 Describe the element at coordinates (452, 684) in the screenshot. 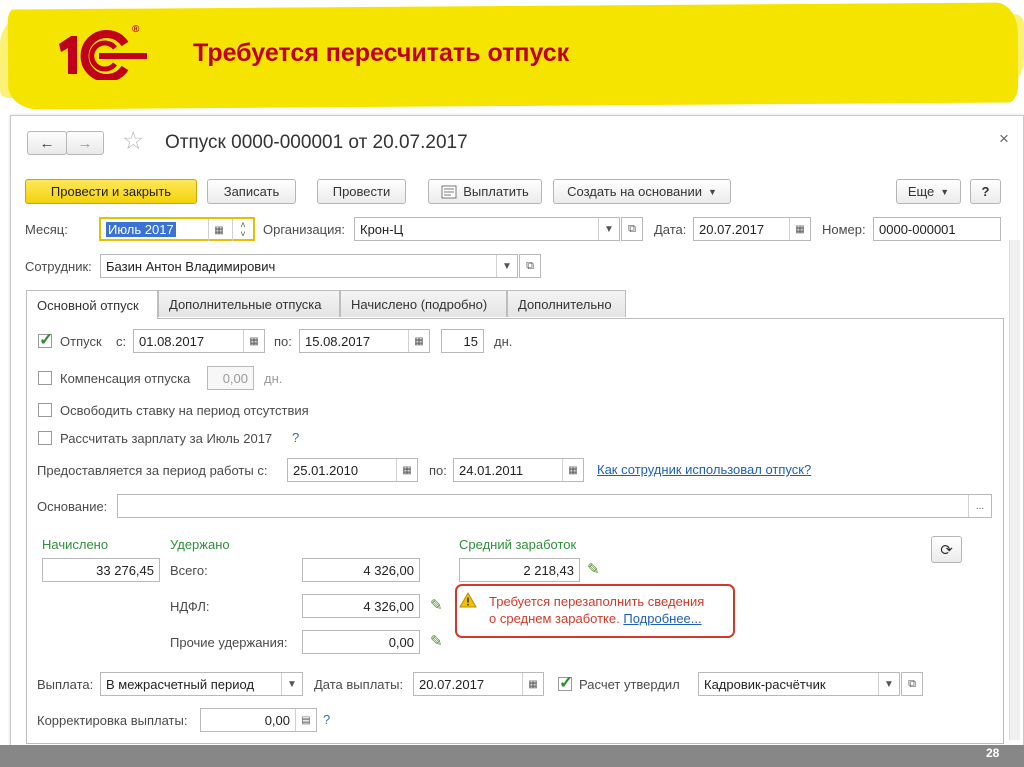

I see `payment-date-value: 20.07.2017` at that location.